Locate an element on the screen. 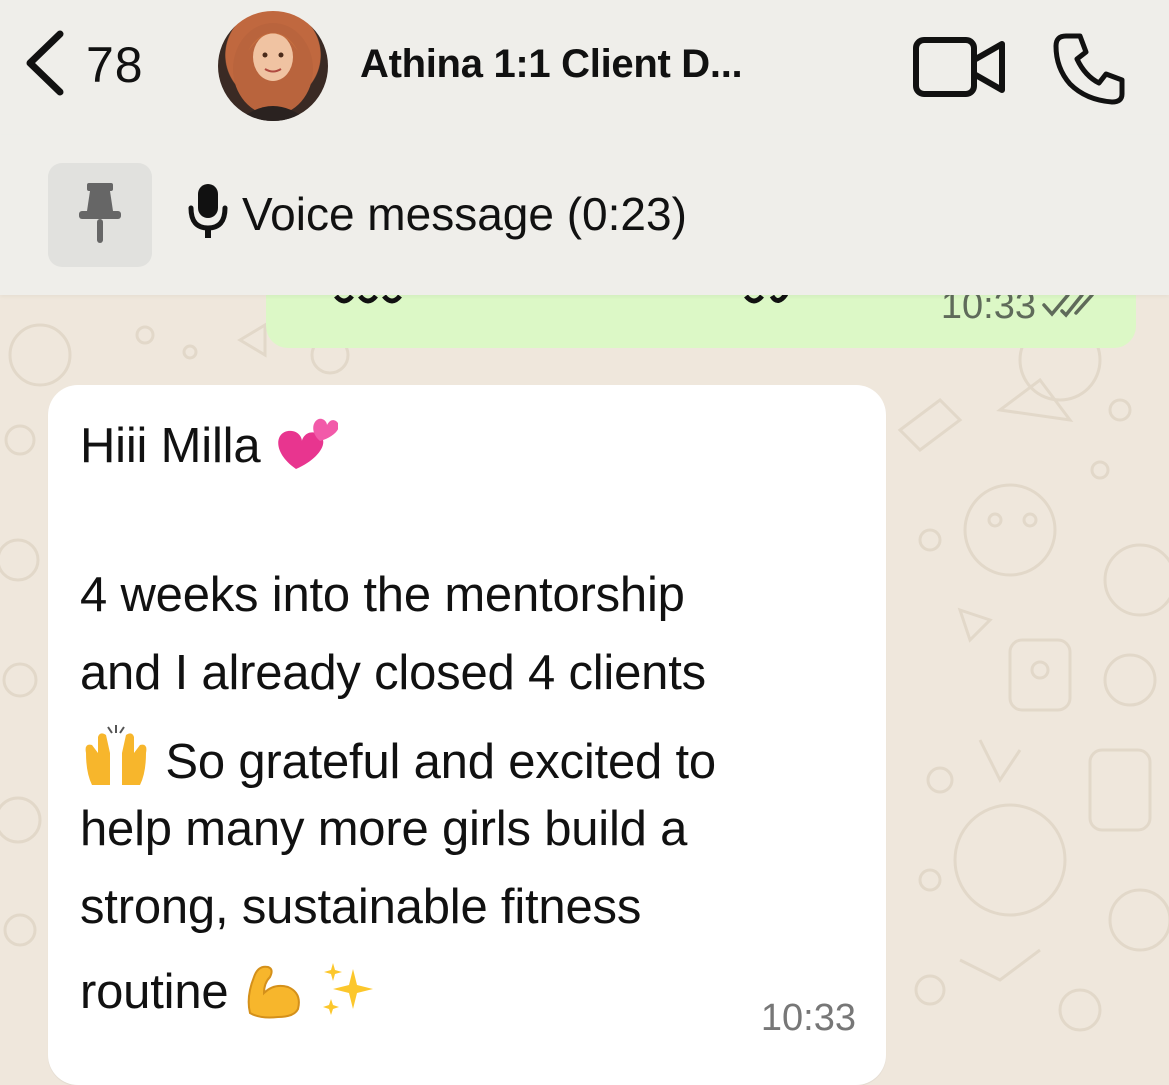 The width and height of the screenshot is (1169, 1085). pinned-message-text: Voice message (0:23) is located at coordinates (464, 214).